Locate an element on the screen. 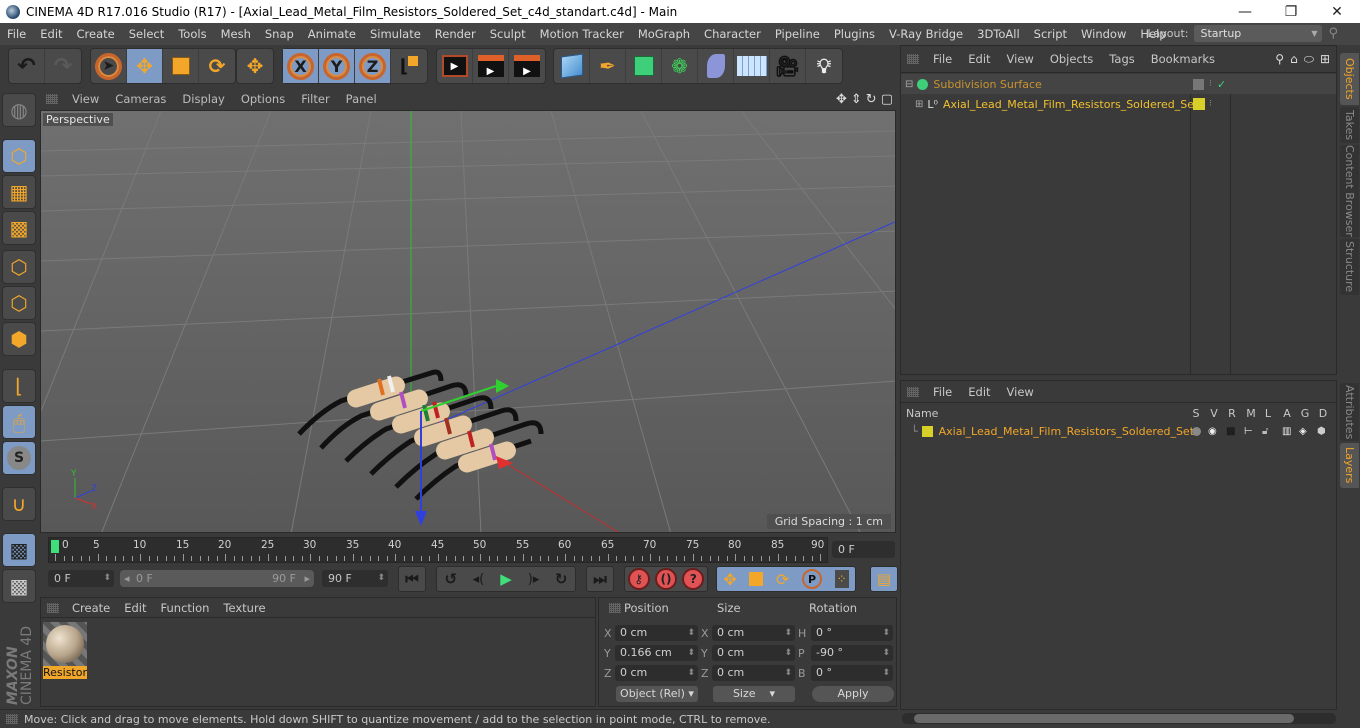 This screenshot has height=728, width=1360. y-axis-lock-button: Y is located at coordinates (337, 66).